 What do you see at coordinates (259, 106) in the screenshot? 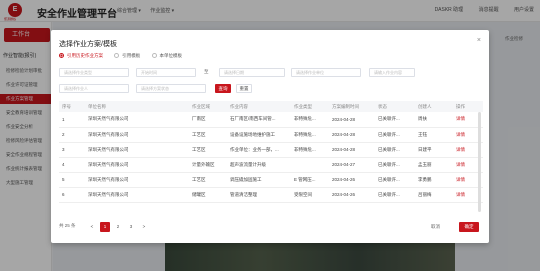
I see `col-content: 作业内容` at bounding box center [259, 106].